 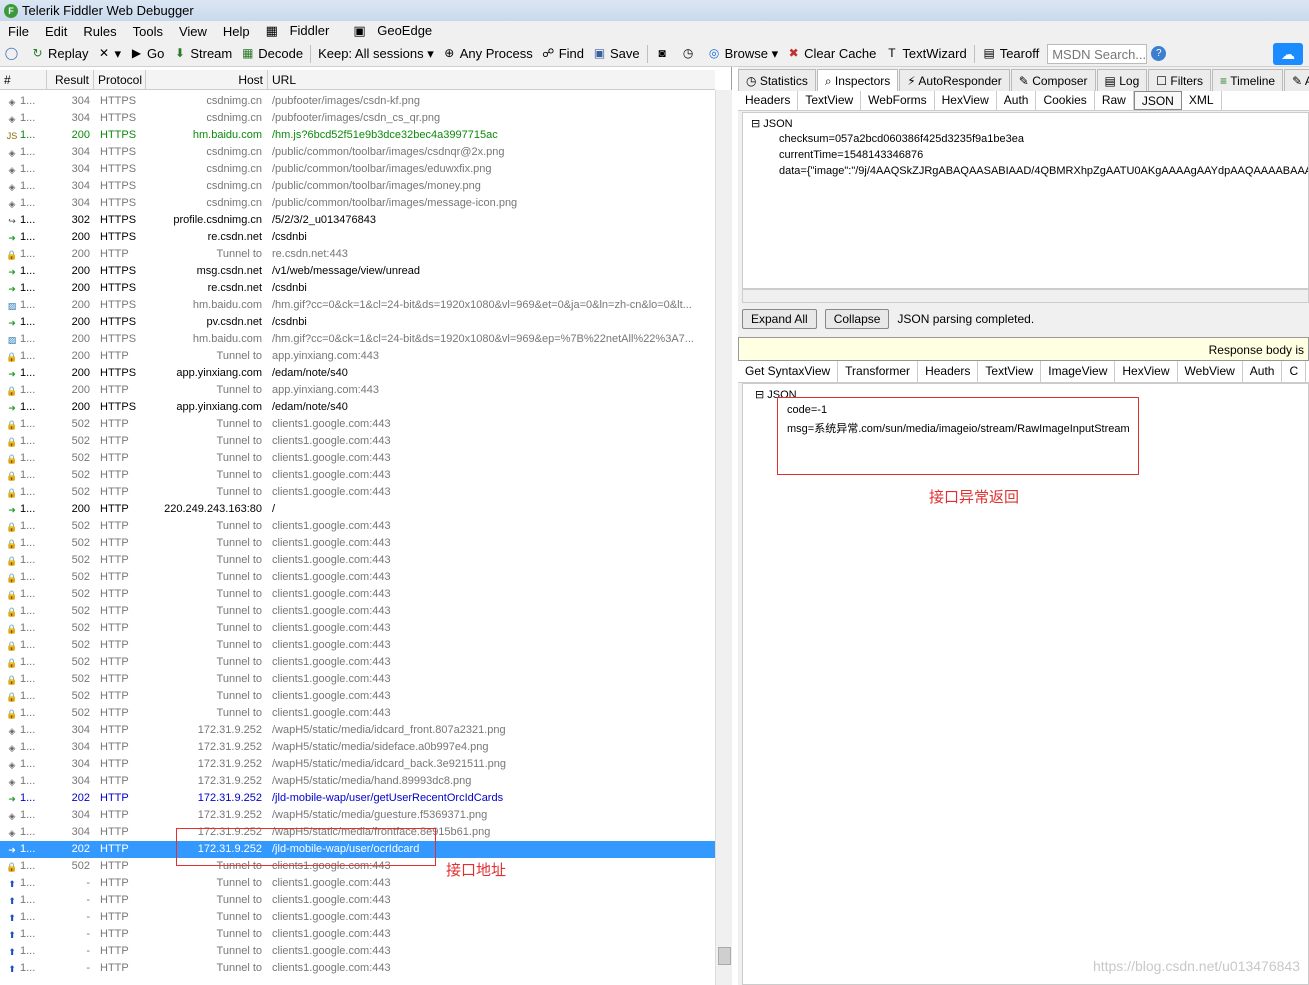 I want to click on menu-edit: Edit, so click(x=56, y=31).